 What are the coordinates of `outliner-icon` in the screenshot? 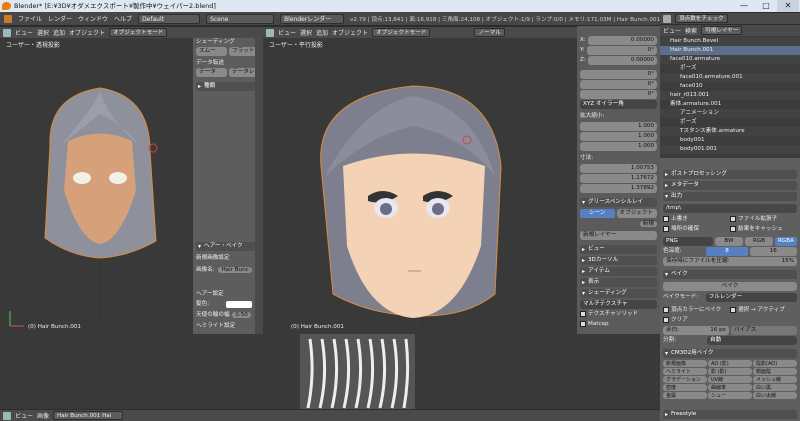 It's located at (667, 18).